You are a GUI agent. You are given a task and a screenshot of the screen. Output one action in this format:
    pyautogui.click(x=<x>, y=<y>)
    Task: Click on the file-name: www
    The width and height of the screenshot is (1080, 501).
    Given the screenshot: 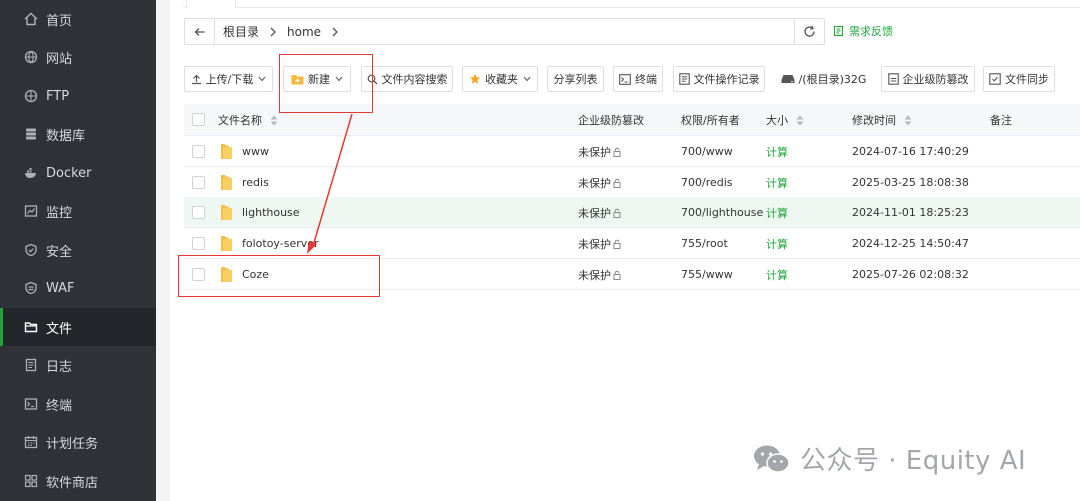 What is the action you would take?
    pyautogui.click(x=255, y=151)
    